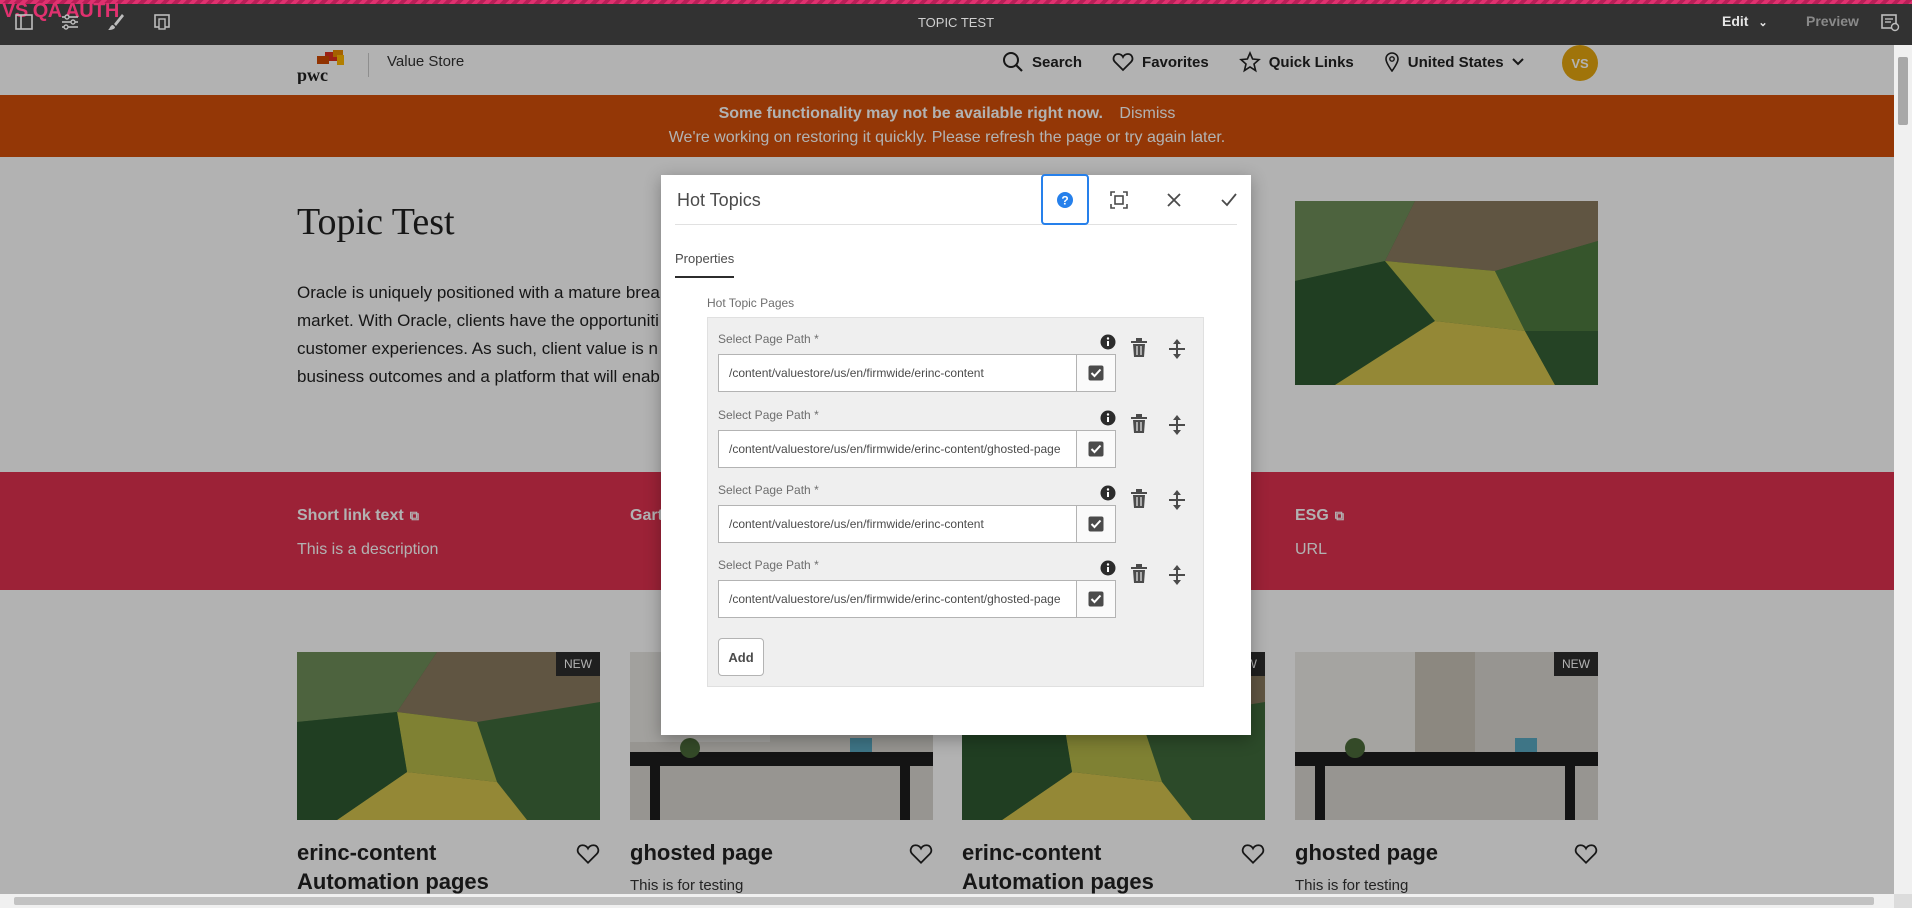 The height and width of the screenshot is (908, 1912). I want to click on mode-edit-dropdown: Edit ⌄, so click(1745, 21).